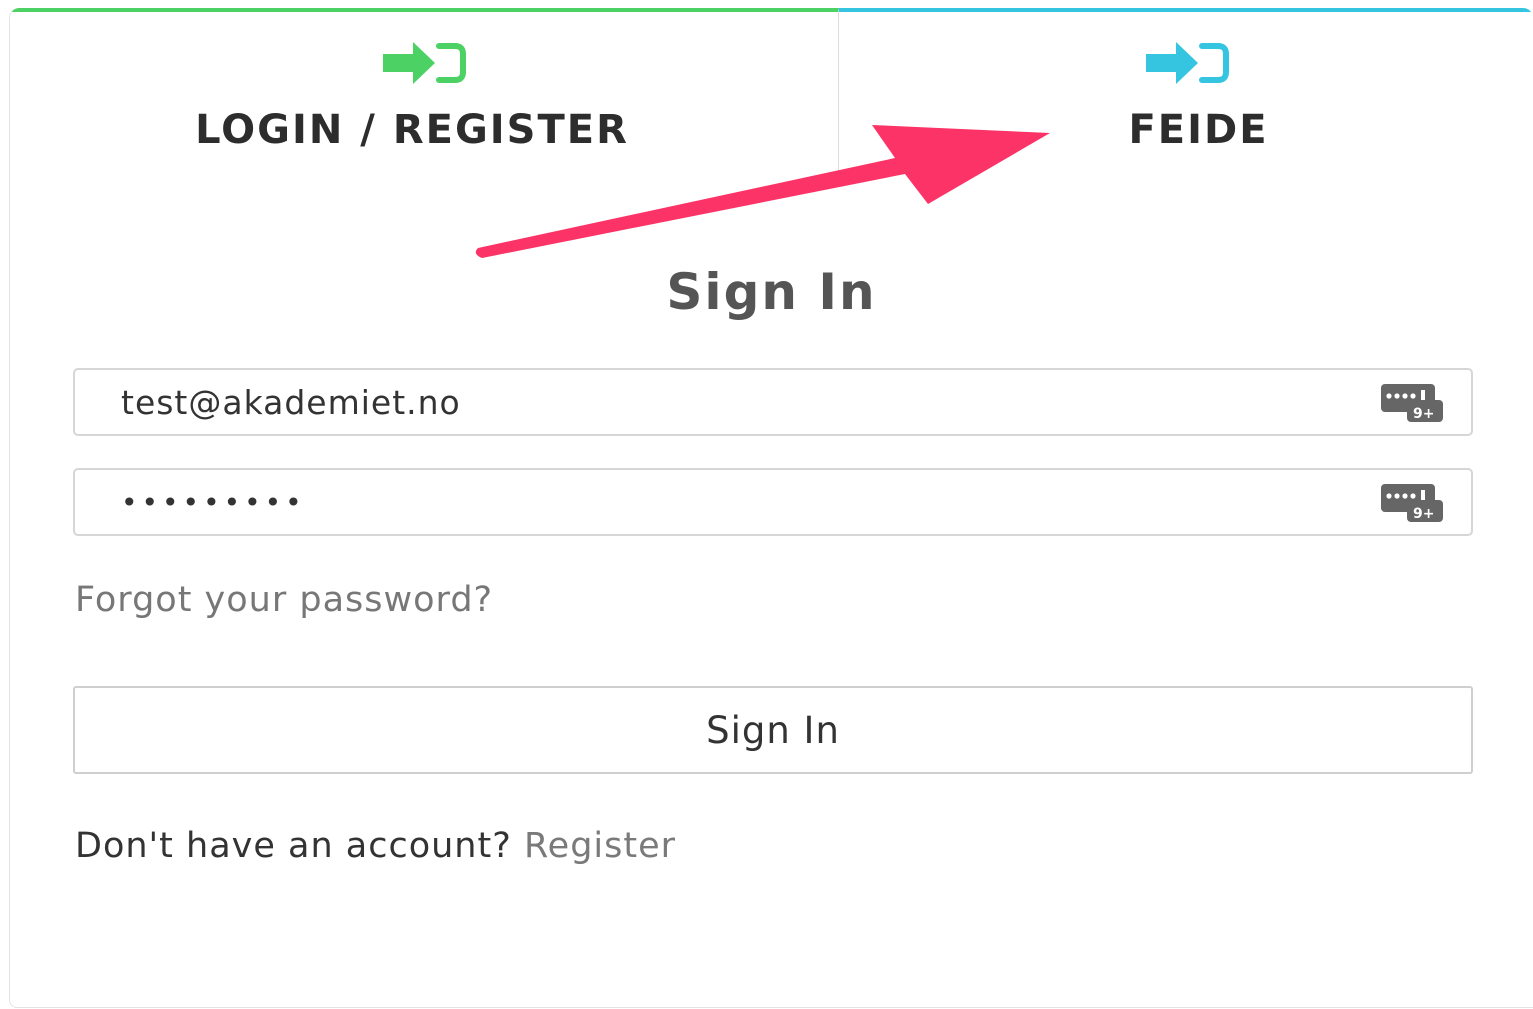 This screenshot has height=1009, width=1533. Describe the element at coordinates (424, 90) in the screenshot. I see `tab-login-register: LOGIN / REGISTER` at that location.